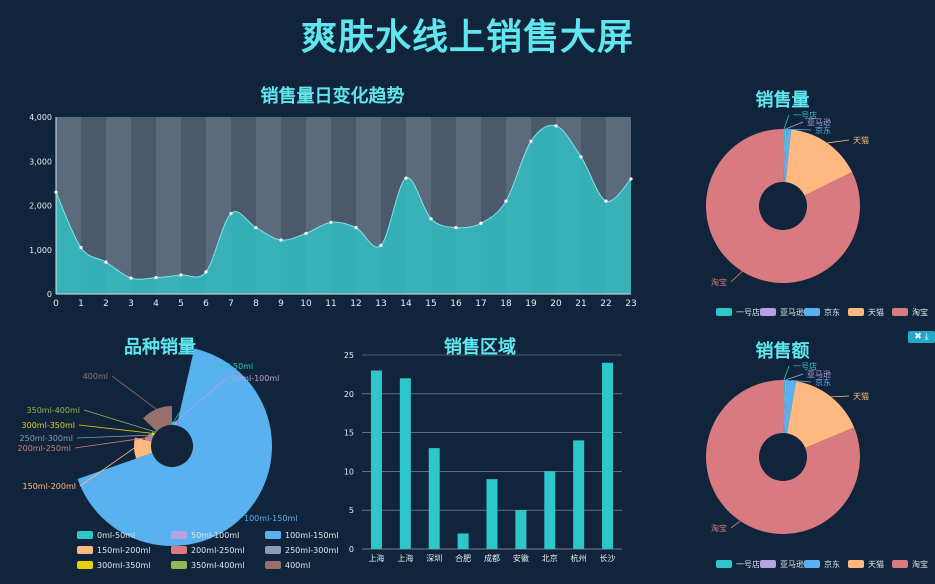 The image size is (935, 584). Describe the element at coordinates (123, 550) in the screenshot. I see `legend-label: 150ml-200ml` at that location.